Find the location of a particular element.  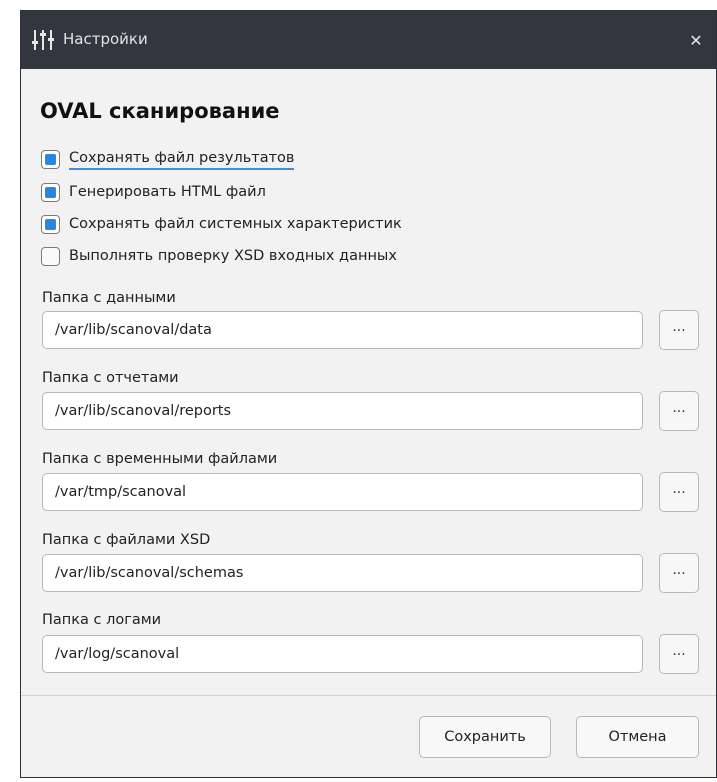

save-results-checkbox: Сохранять файл результатов is located at coordinates (168, 159).